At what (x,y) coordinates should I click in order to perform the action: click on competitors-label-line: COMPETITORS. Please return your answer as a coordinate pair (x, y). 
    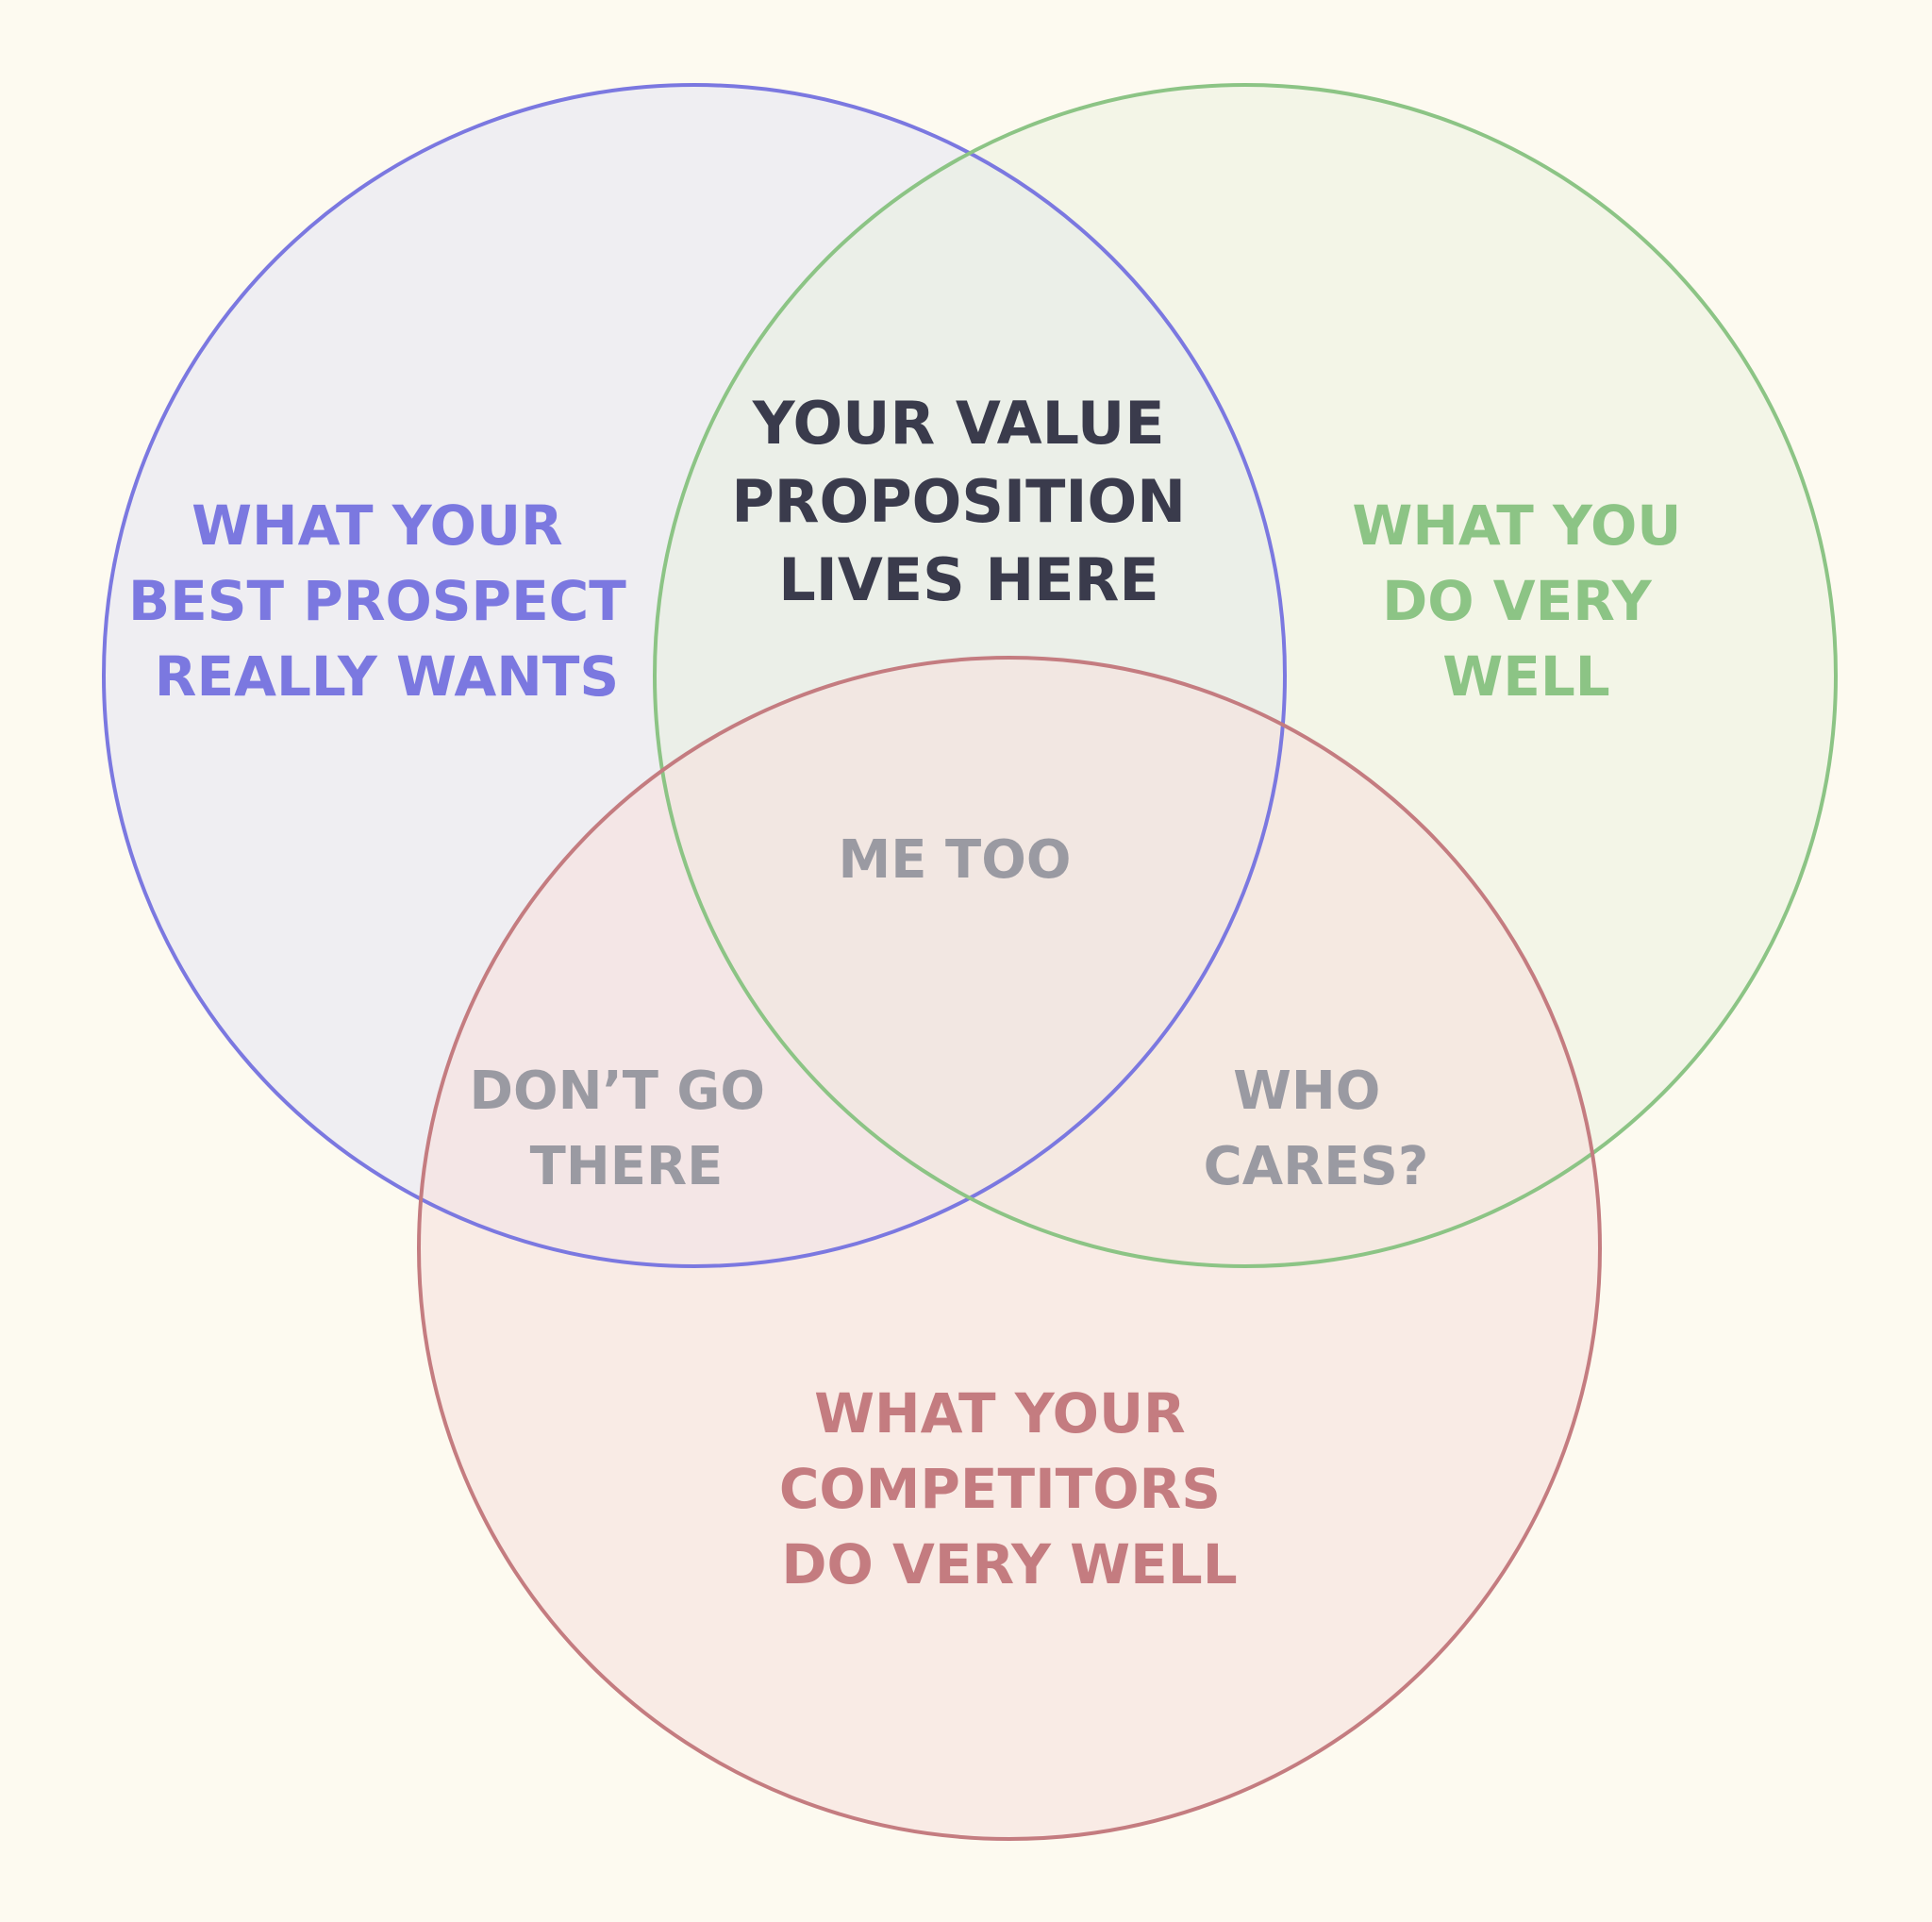
    Looking at the image, I should click on (1000, 1489).